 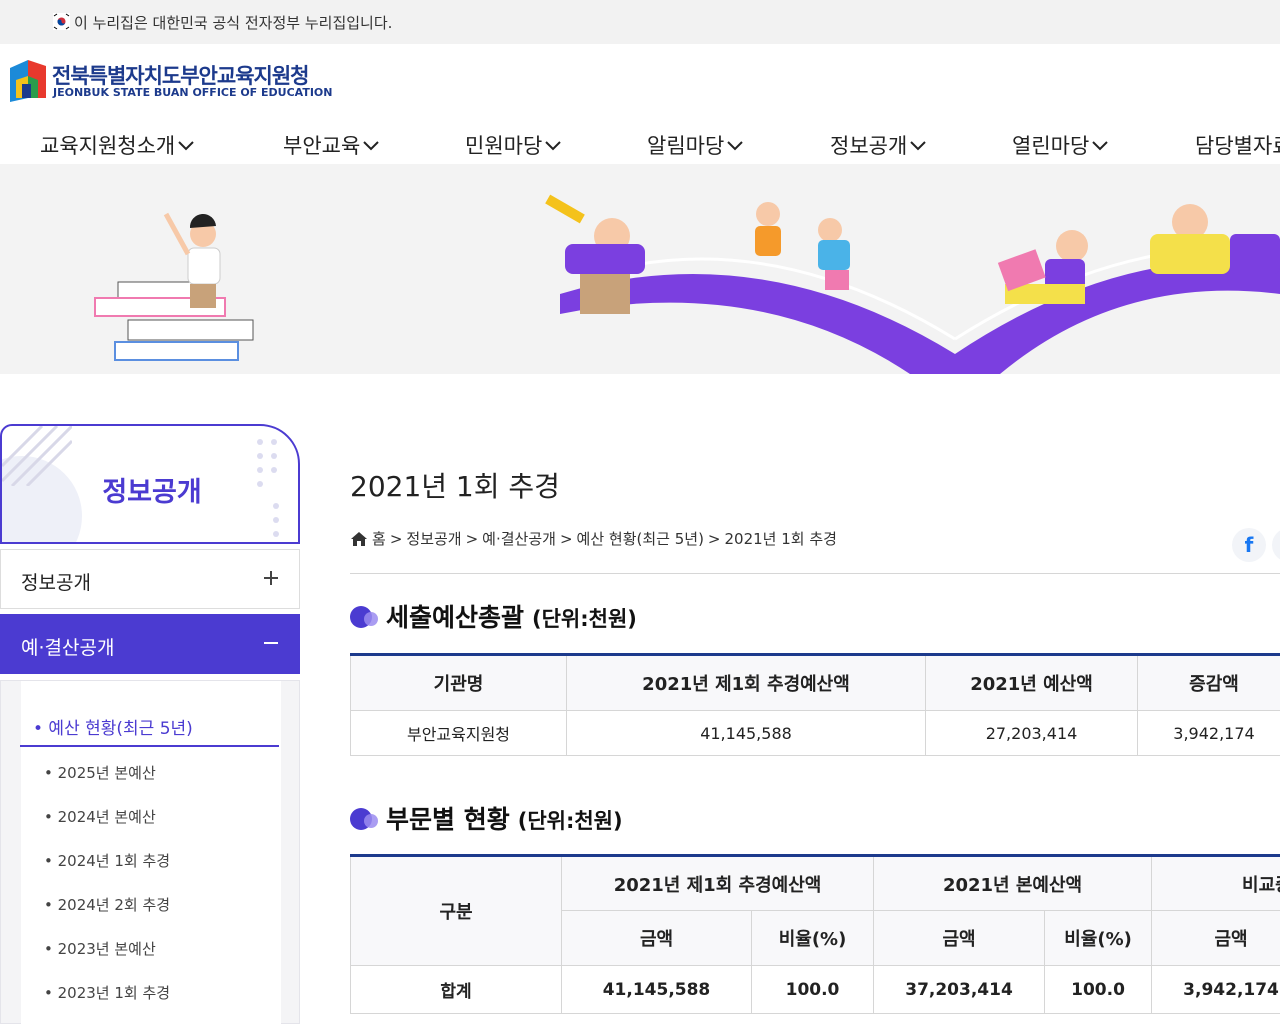 I want to click on nav-item-civil: 민원마당, so click(x=513, y=145).